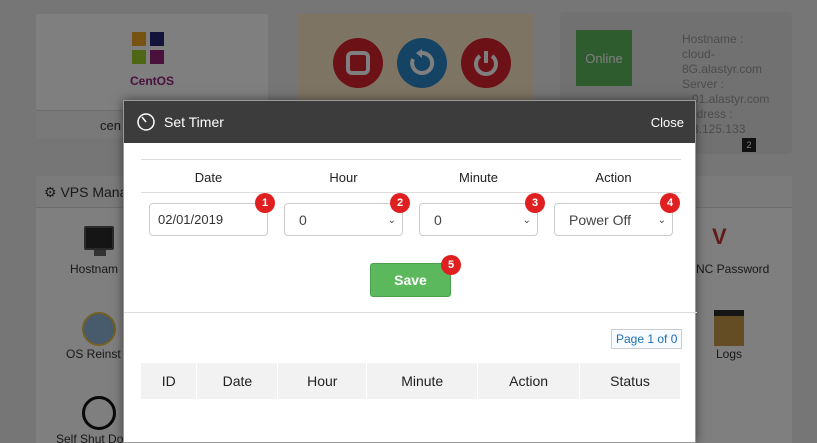 The height and width of the screenshot is (443, 817). Describe the element at coordinates (303, 220) in the screenshot. I see `hour-select-value: 0` at that location.